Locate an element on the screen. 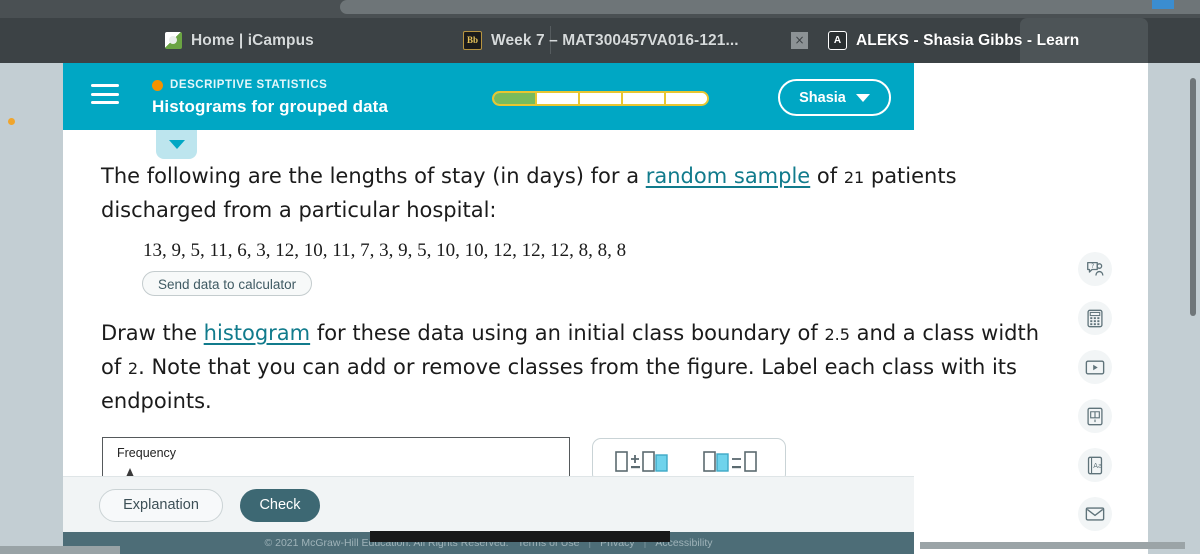 The width and height of the screenshot is (1200, 554). intro-text-2: of is located at coordinates (827, 176).